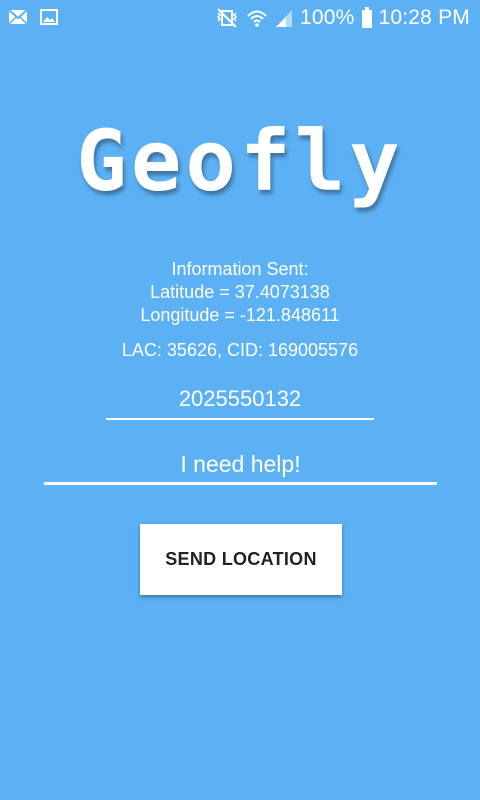 The height and width of the screenshot is (800, 480). Describe the element at coordinates (240, 465) in the screenshot. I see `message-input: I need help!` at that location.